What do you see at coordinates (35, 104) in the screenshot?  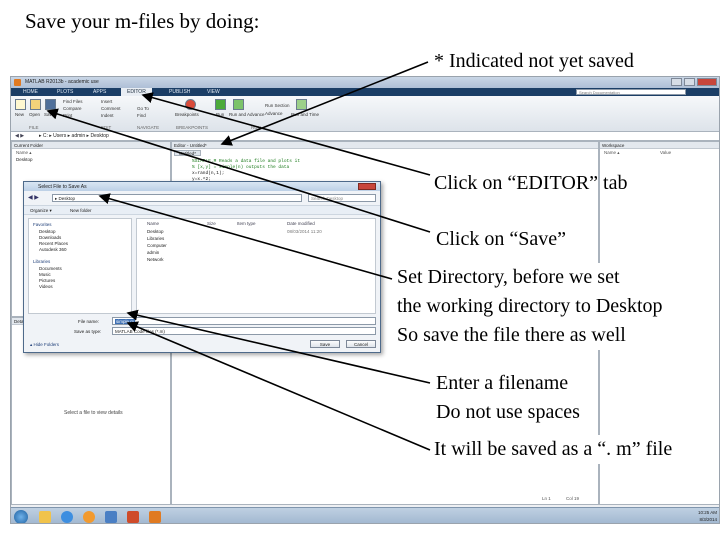 I see `open-folder-icon` at bounding box center [35, 104].